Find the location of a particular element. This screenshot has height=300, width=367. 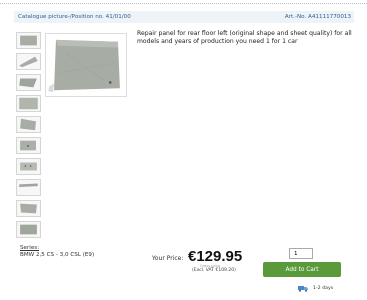

series-label: Series: is located at coordinates (30, 248).